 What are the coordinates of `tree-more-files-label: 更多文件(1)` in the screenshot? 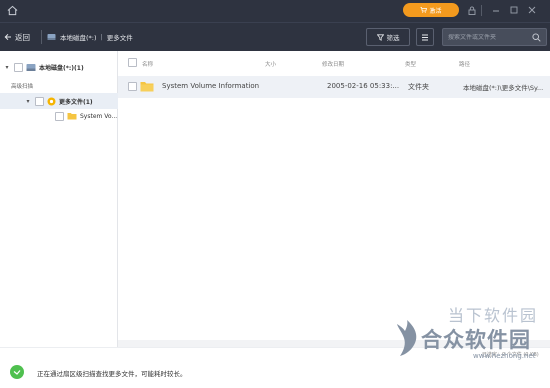 It's located at (76, 102).